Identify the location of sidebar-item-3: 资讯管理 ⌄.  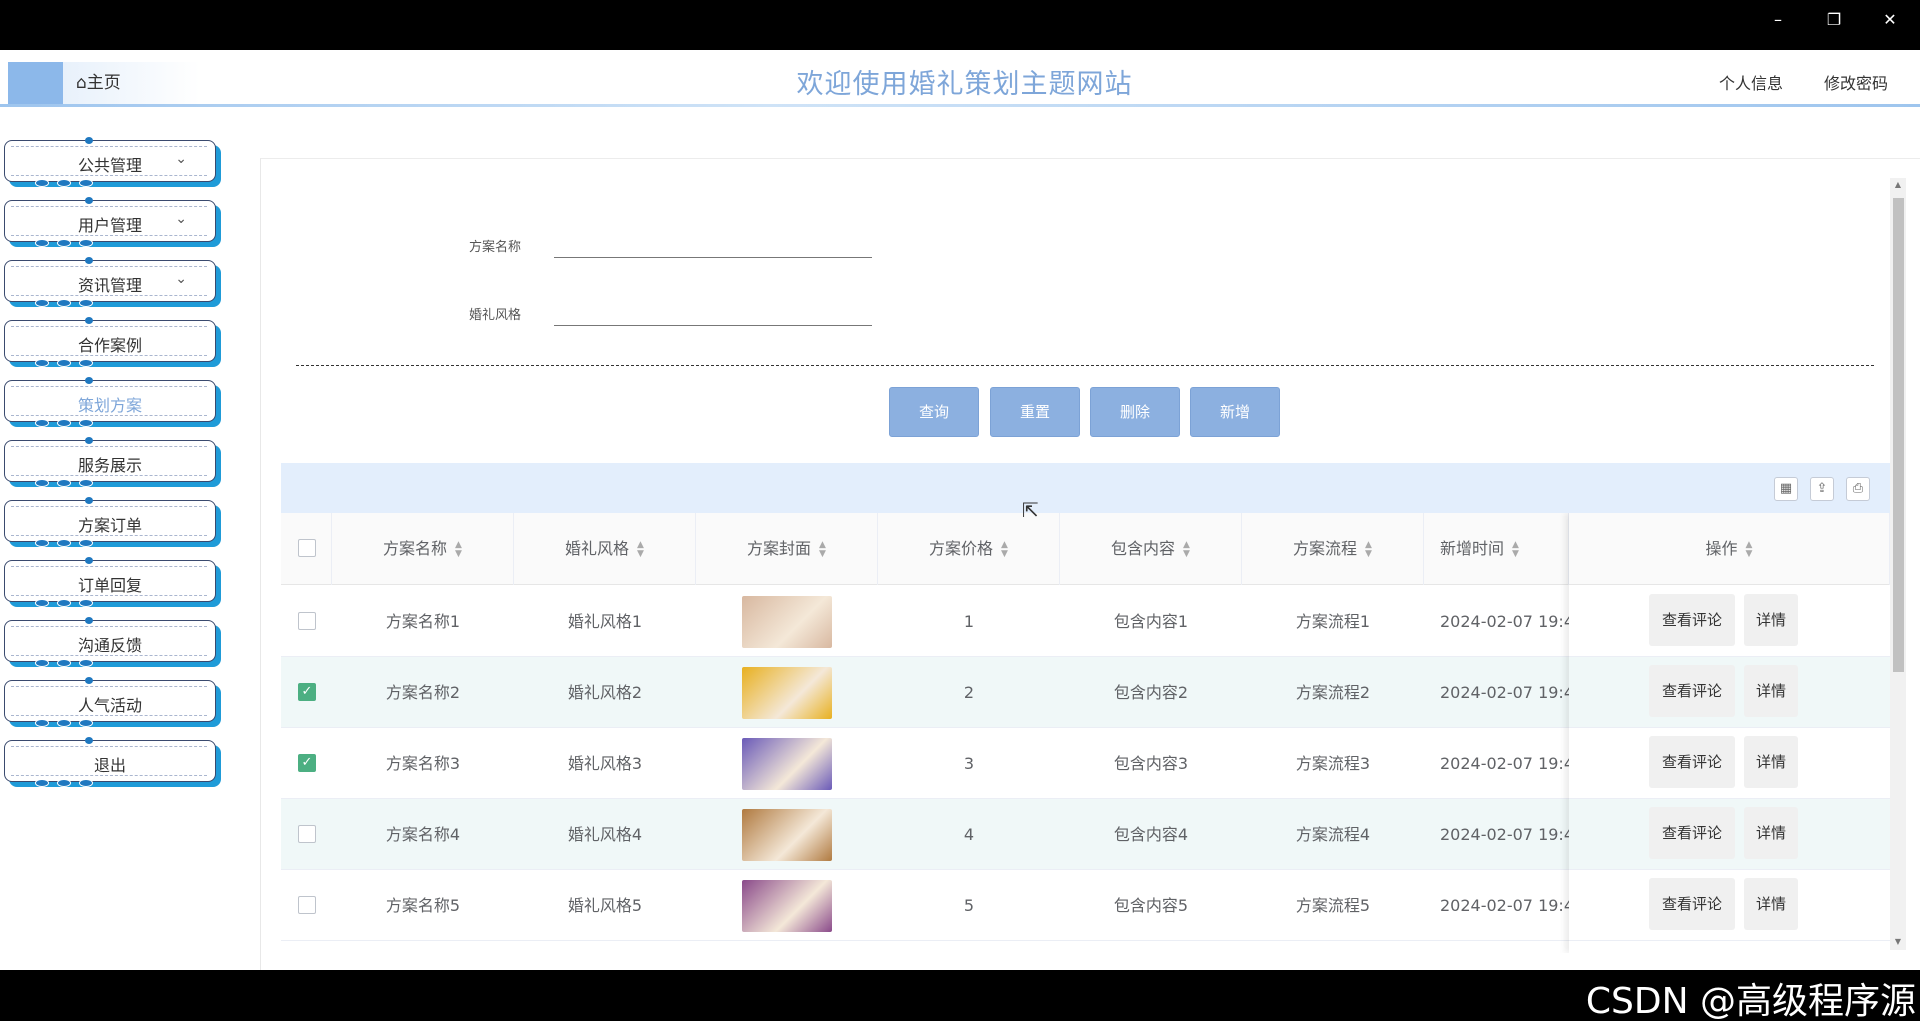
(110, 282).